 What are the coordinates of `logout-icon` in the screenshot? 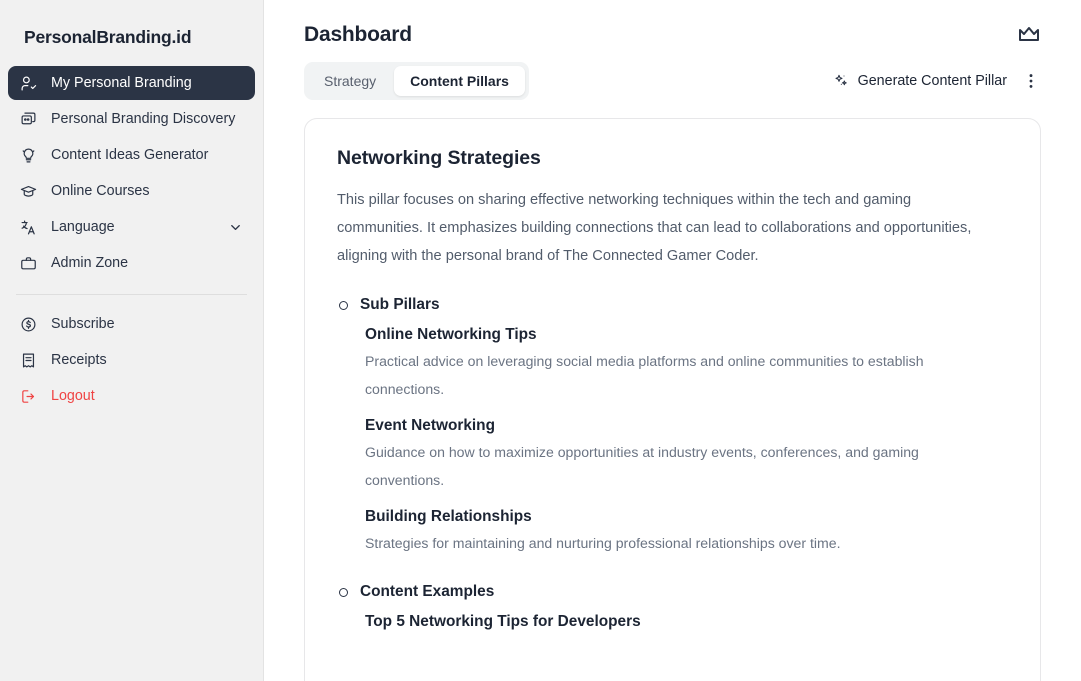 It's located at (28, 396).